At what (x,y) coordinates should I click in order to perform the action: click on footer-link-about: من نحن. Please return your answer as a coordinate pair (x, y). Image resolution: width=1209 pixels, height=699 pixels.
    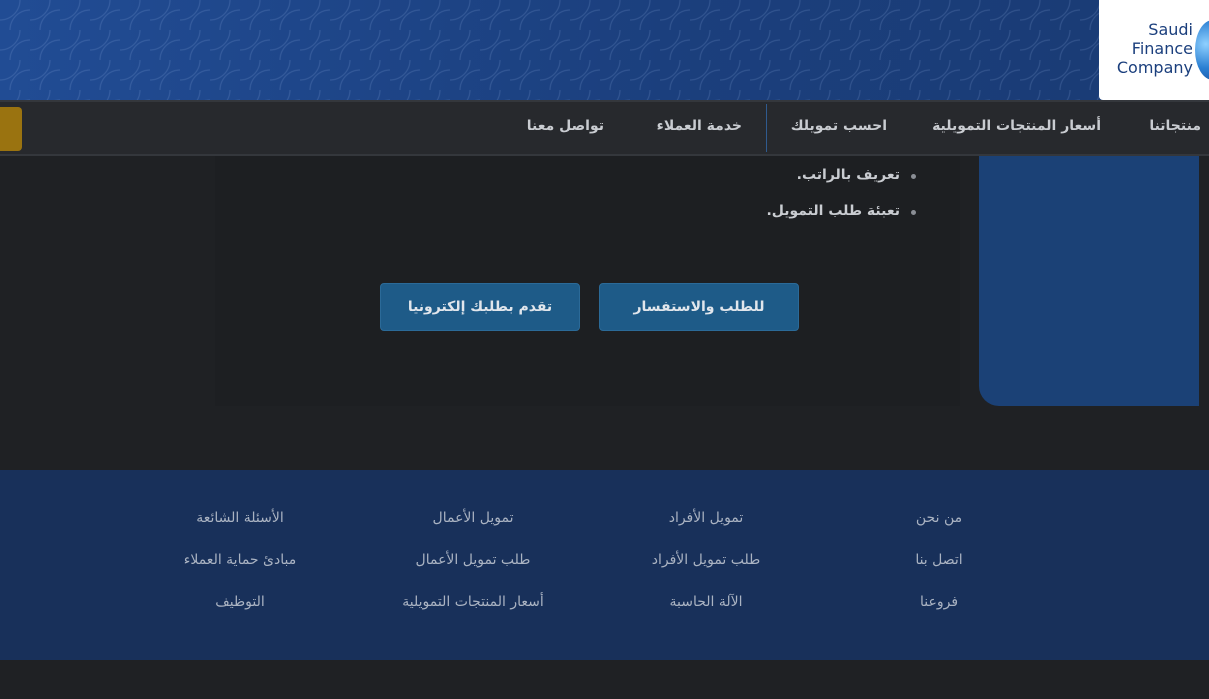
    Looking at the image, I should click on (939, 518).